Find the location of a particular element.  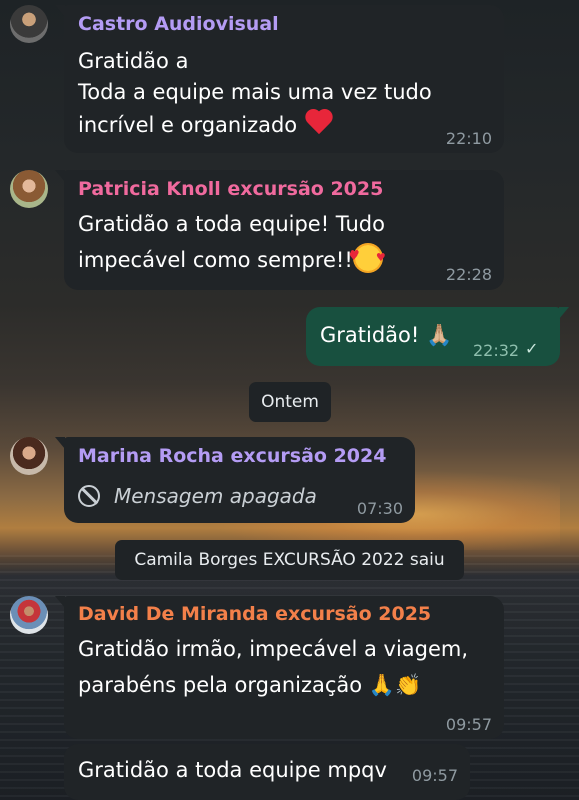

message-bubble: Gratidão a toda equipe mpqv 09:57 is located at coordinates (267, 772).